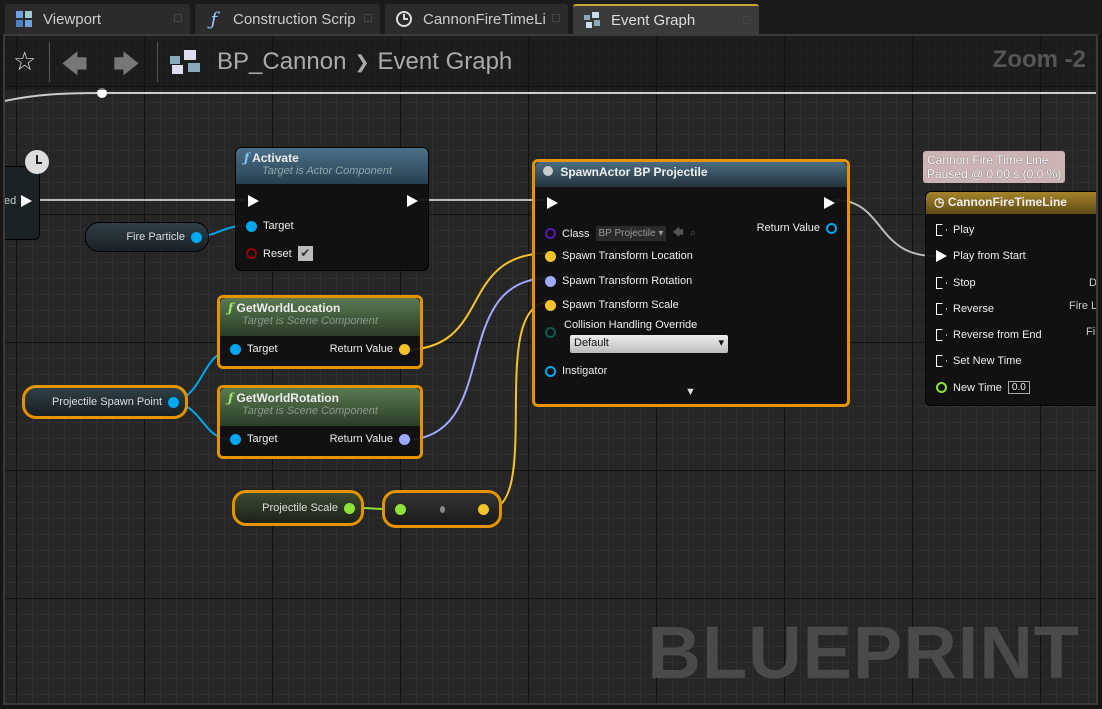  I want to click on class-dropdown: BP Projectile ▾, so click(631, 233).